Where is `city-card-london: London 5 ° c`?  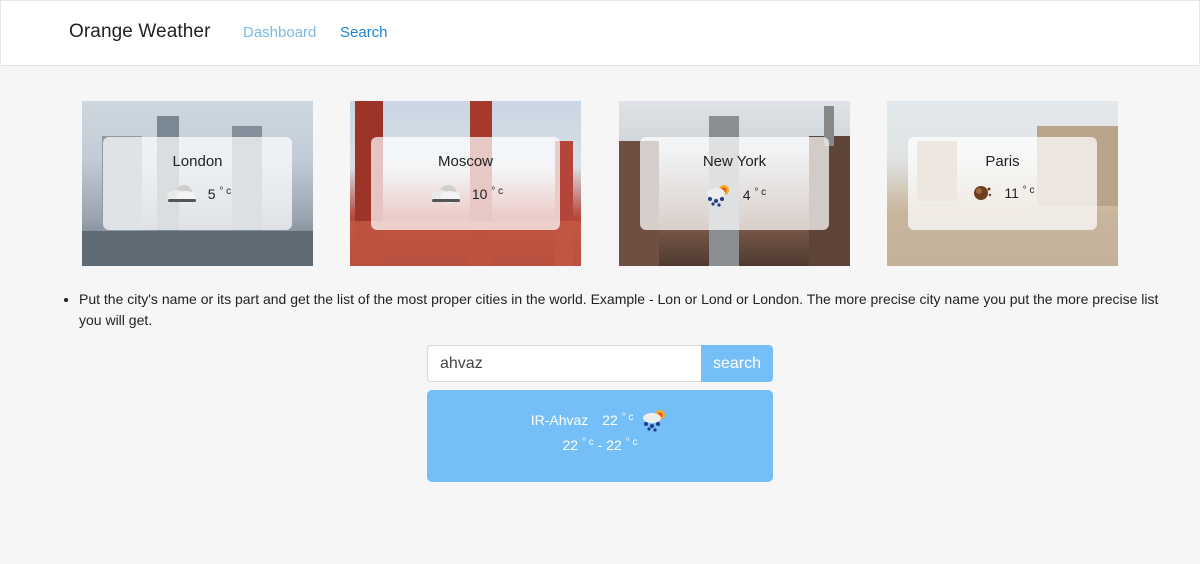
city-card-london: London 5 ° c is located at coordinates (197, 183).